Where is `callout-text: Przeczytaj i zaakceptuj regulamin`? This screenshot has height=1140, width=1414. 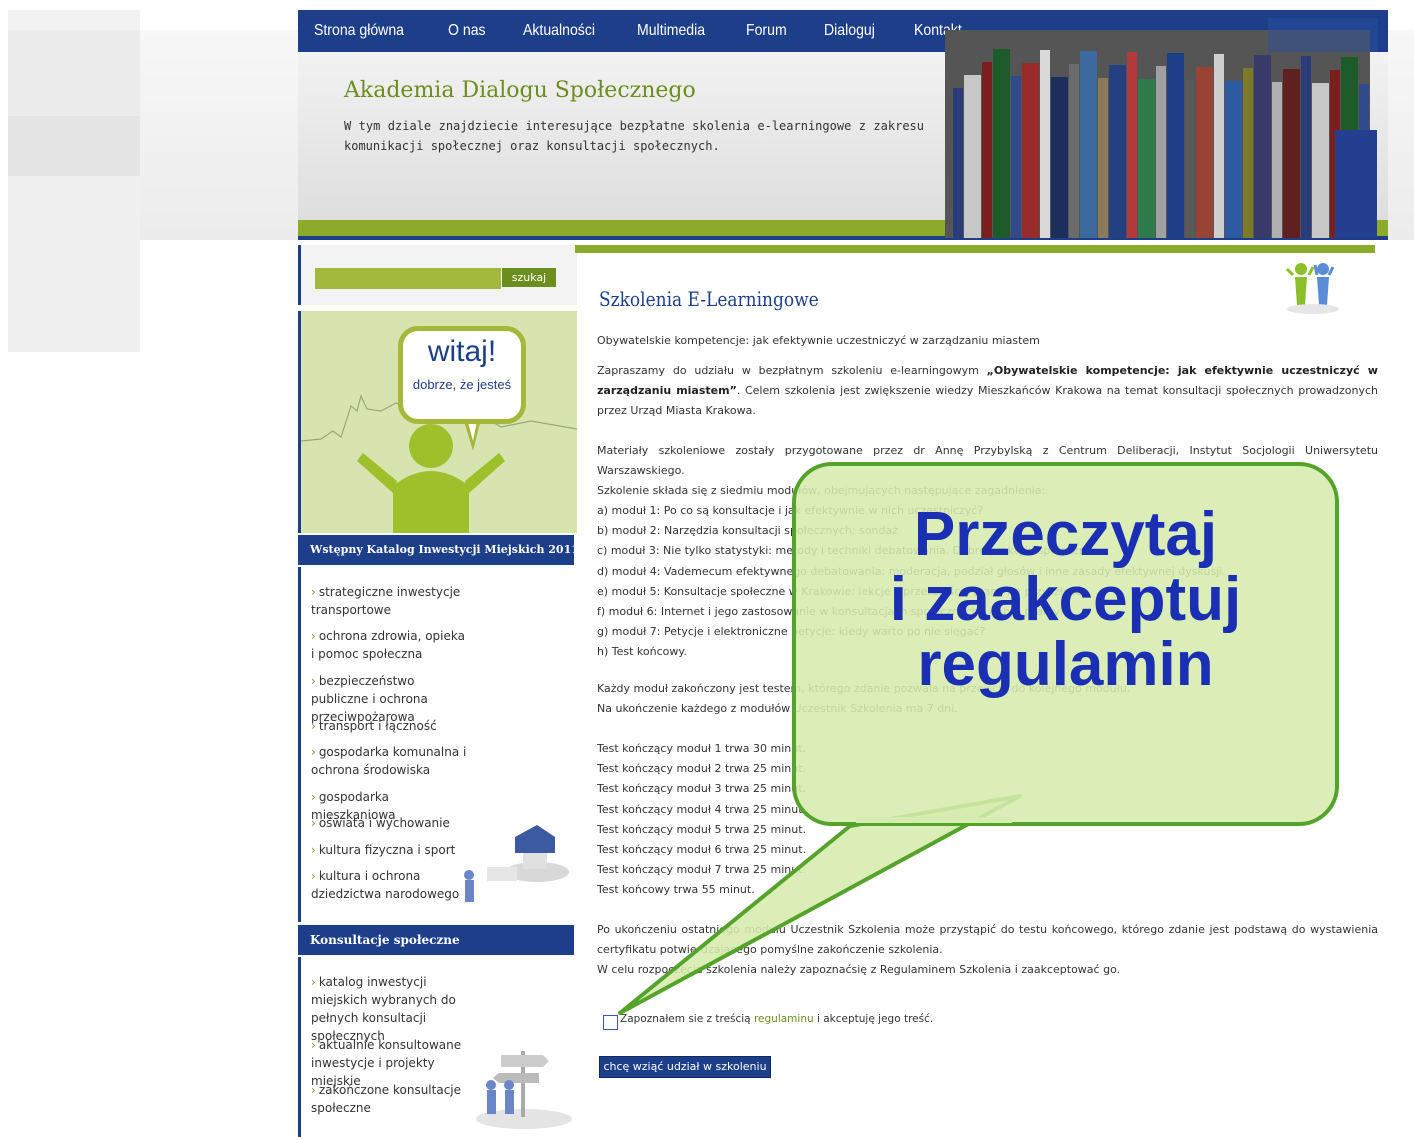 callout-text: Przeczytaj i zaakceptuj regulamin is located at coordinates (1065, 599).